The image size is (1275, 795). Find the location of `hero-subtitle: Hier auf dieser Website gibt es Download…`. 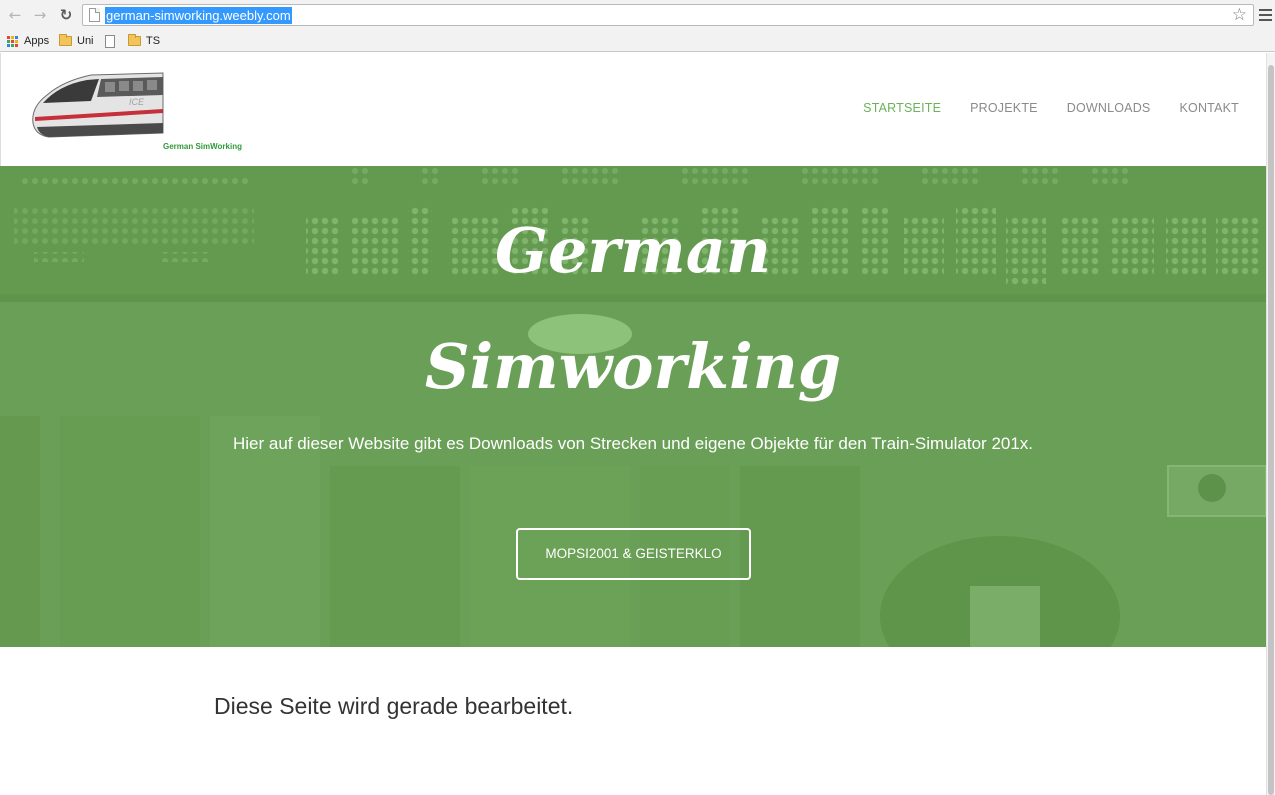

hero-subtitle: Hier auf dieser Website gibt es Download… is located at coordinates (633, 443).